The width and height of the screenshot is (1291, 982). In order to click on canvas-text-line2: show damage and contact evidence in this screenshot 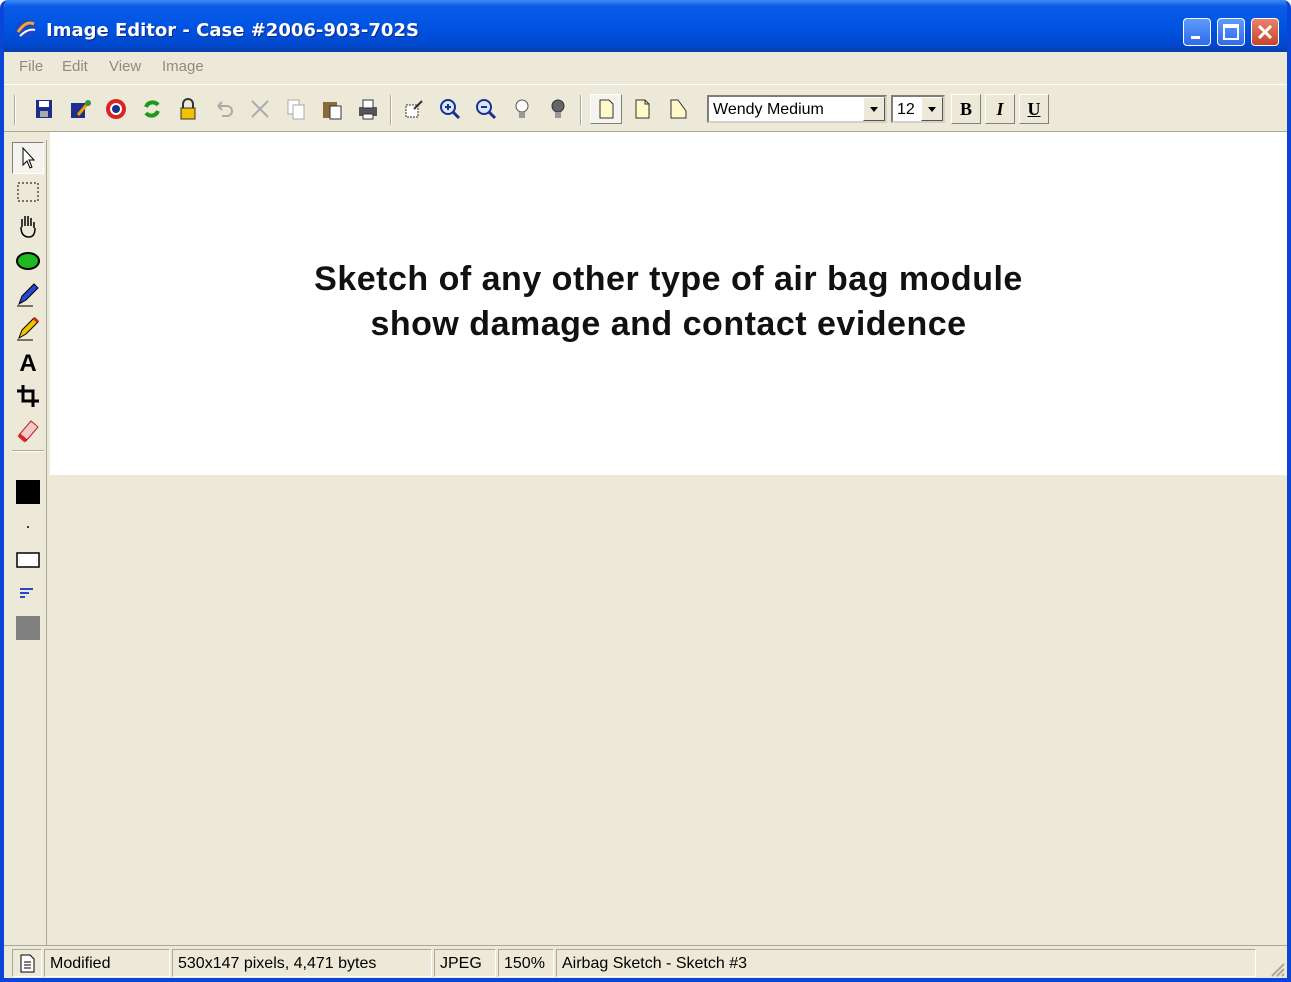, I will do `click(668, 324)`.